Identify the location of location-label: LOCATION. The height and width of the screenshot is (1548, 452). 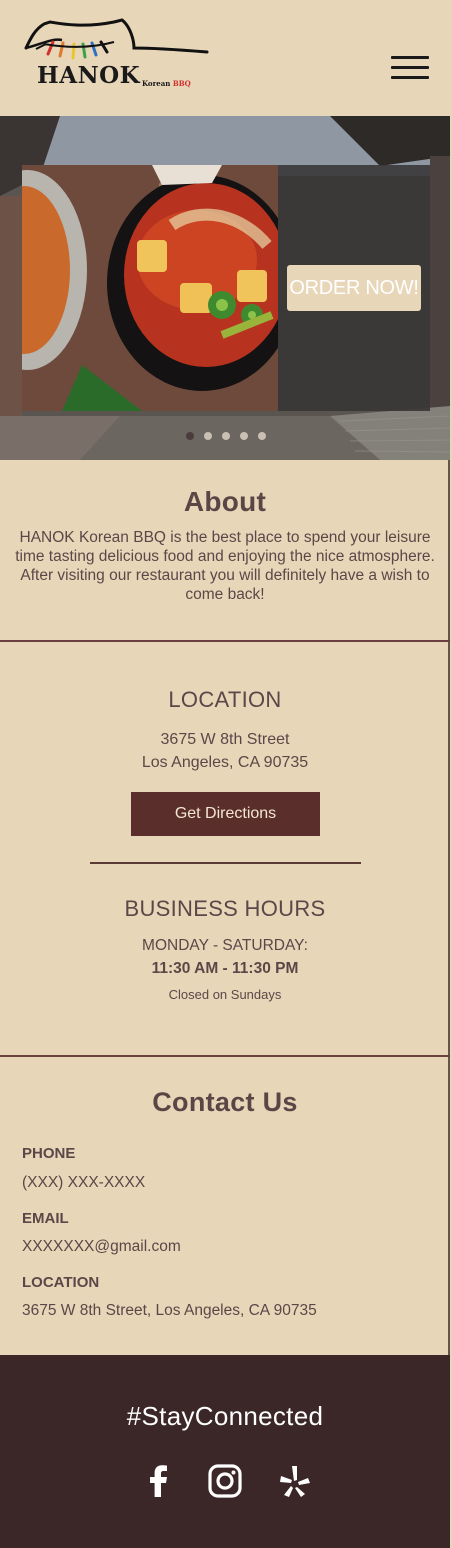
(61, 1282).